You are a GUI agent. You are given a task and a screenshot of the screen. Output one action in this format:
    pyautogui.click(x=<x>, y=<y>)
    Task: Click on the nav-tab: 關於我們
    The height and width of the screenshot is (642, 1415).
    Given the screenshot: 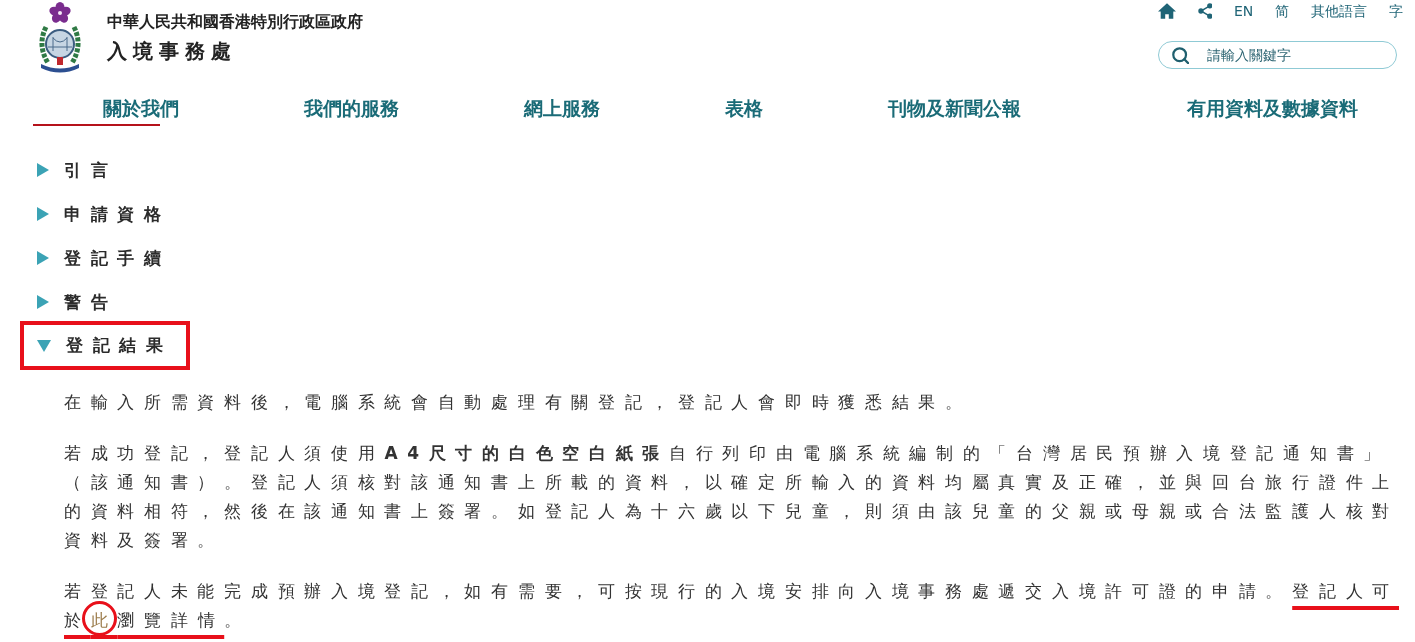 What is the action you would take?
    pyautogui.click(x=106, y=107)
    